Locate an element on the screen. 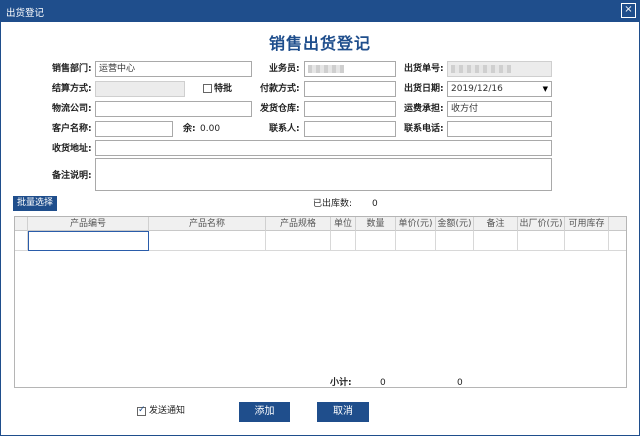  address-input is located at coordinates (323, 148).